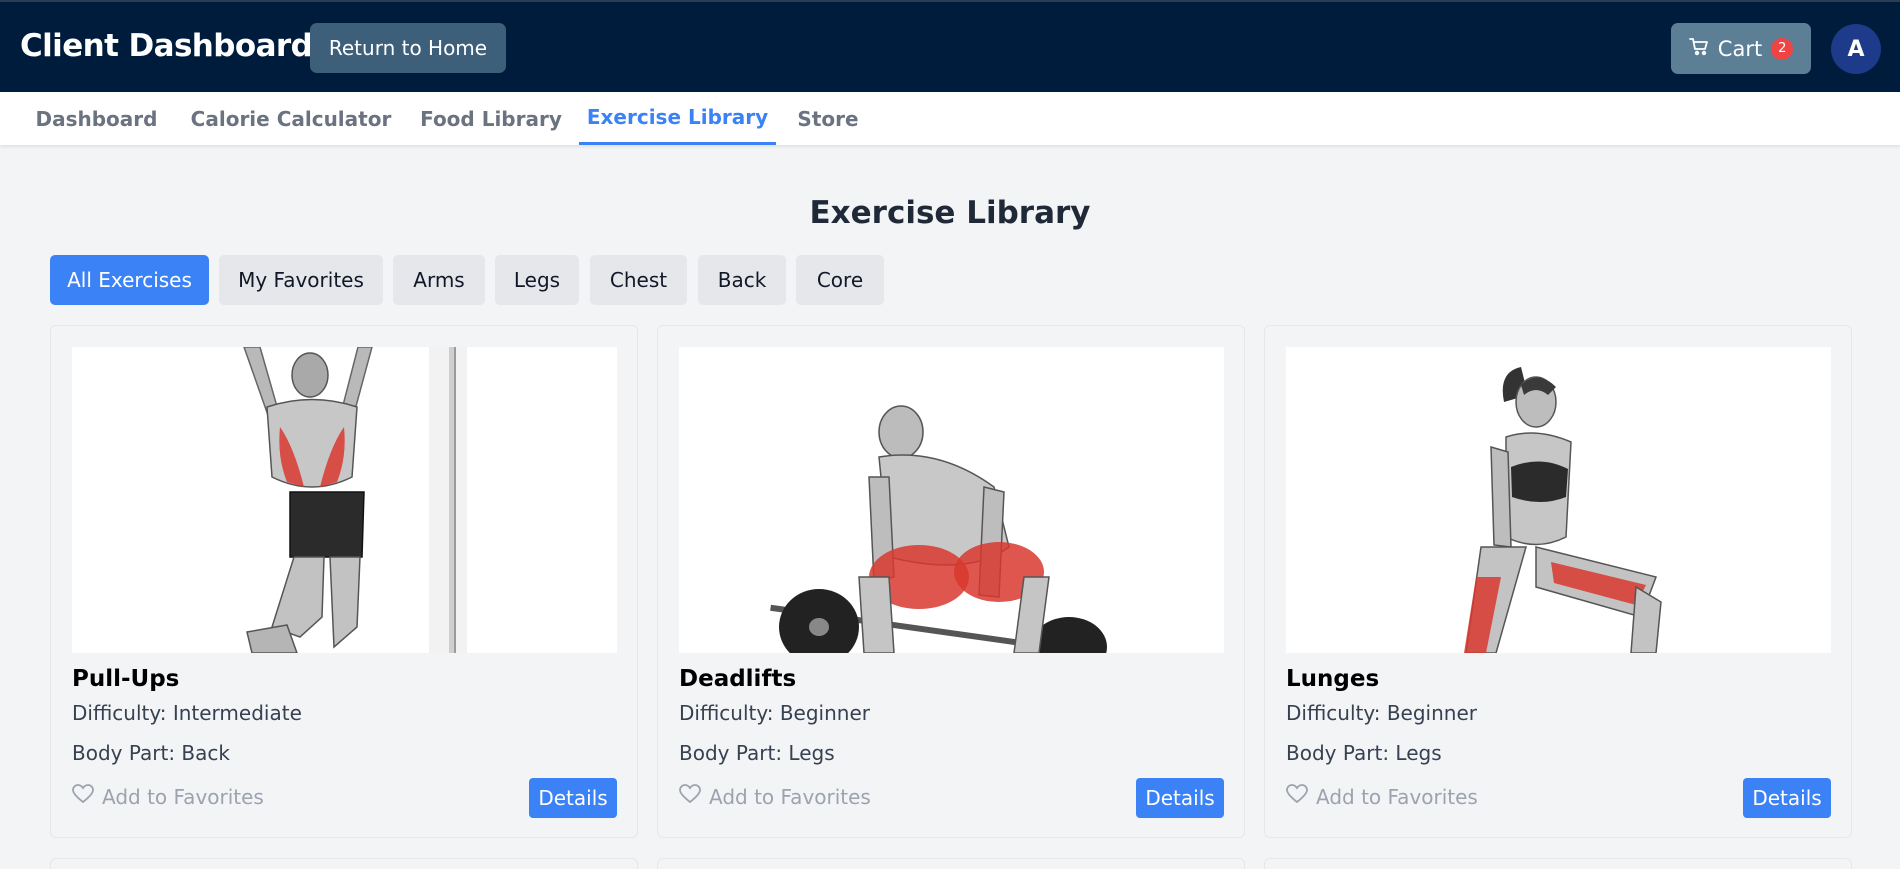  I want to click on return-home-button: Return to Home, so click(408, 48).